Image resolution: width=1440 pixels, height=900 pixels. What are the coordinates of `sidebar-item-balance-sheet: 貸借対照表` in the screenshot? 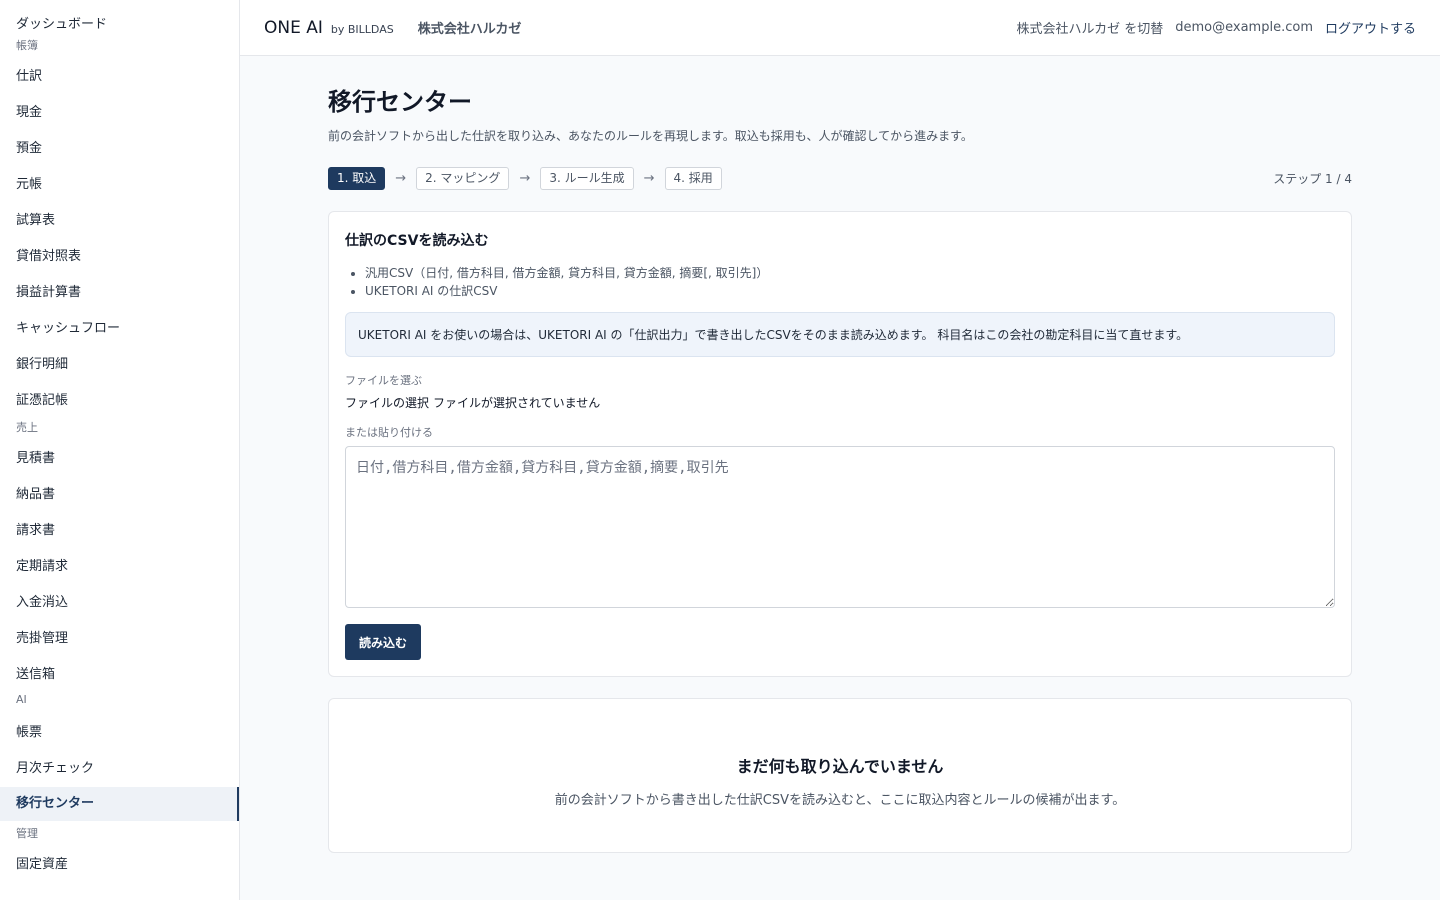 It's located at (119, 257).